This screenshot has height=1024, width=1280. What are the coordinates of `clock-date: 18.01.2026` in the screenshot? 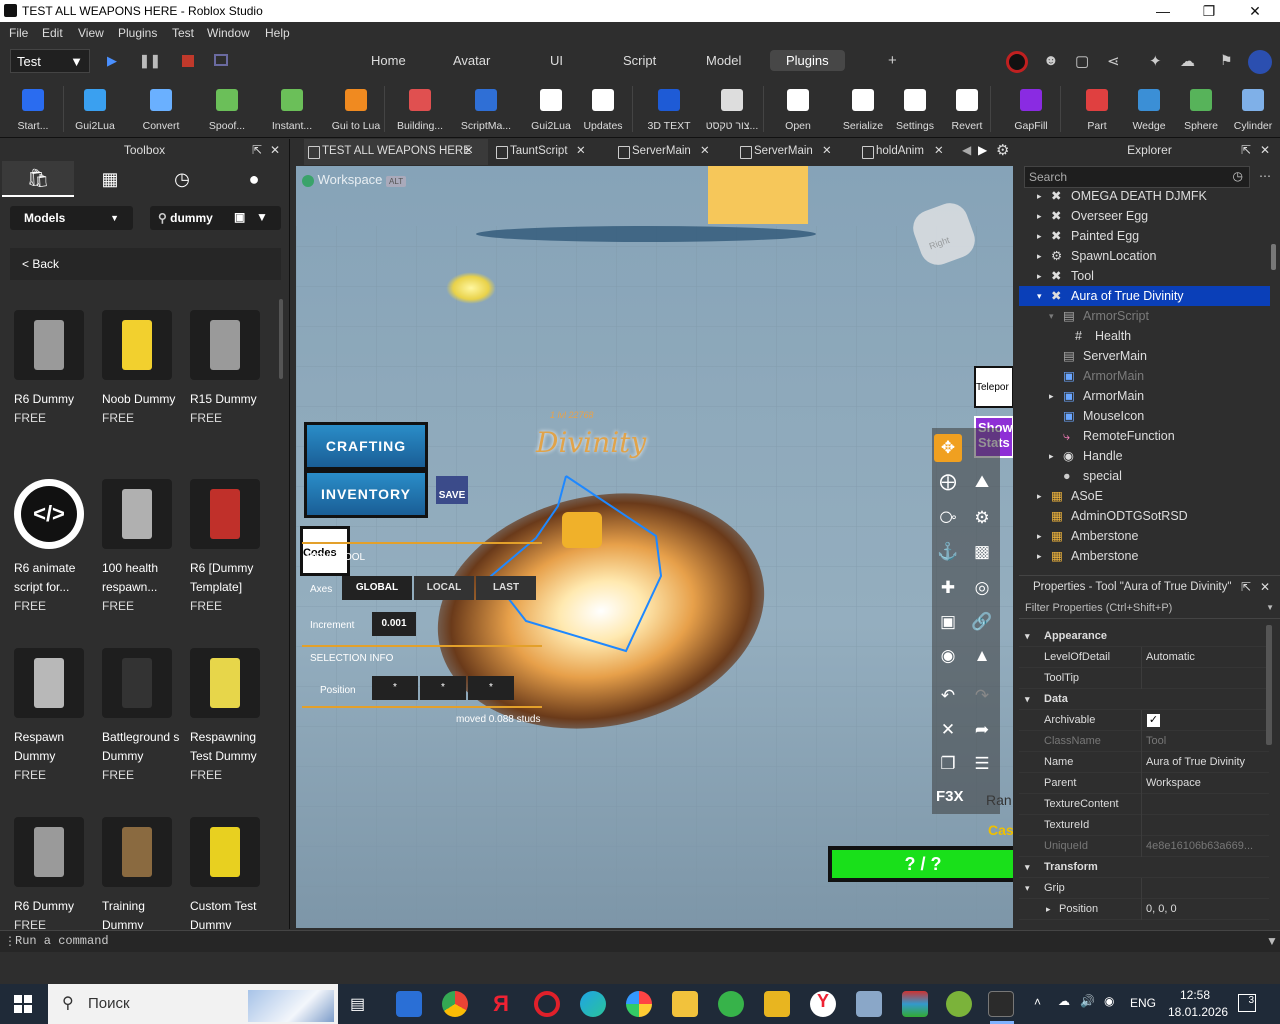 It's located at (1198, 1012).